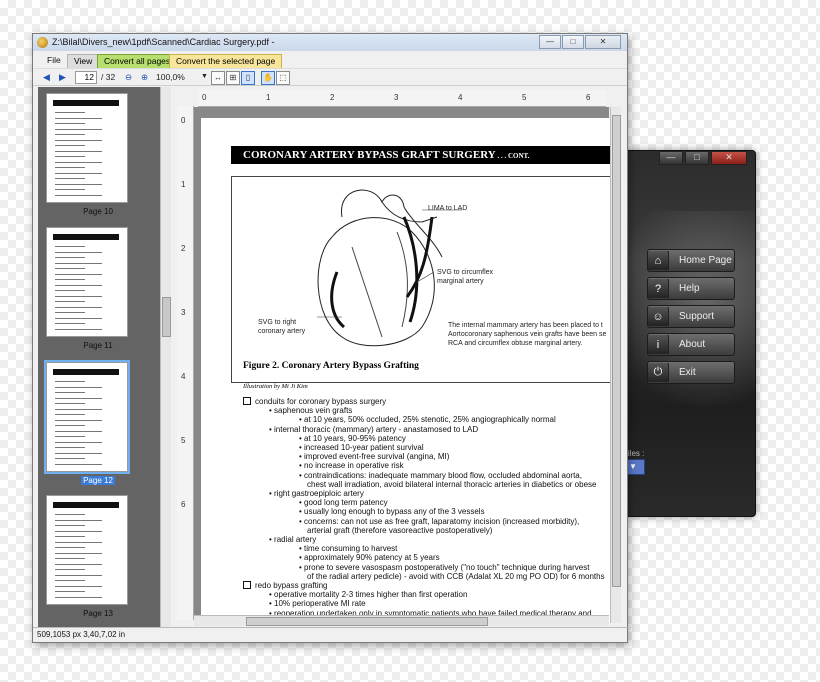 The height and width of the screenshot is (682, 820). What do you see at coordinates (691, 372) in the screenshot?
I see `launcher-menu-item: ⏻ Exit` at bounding box center [691, 372].